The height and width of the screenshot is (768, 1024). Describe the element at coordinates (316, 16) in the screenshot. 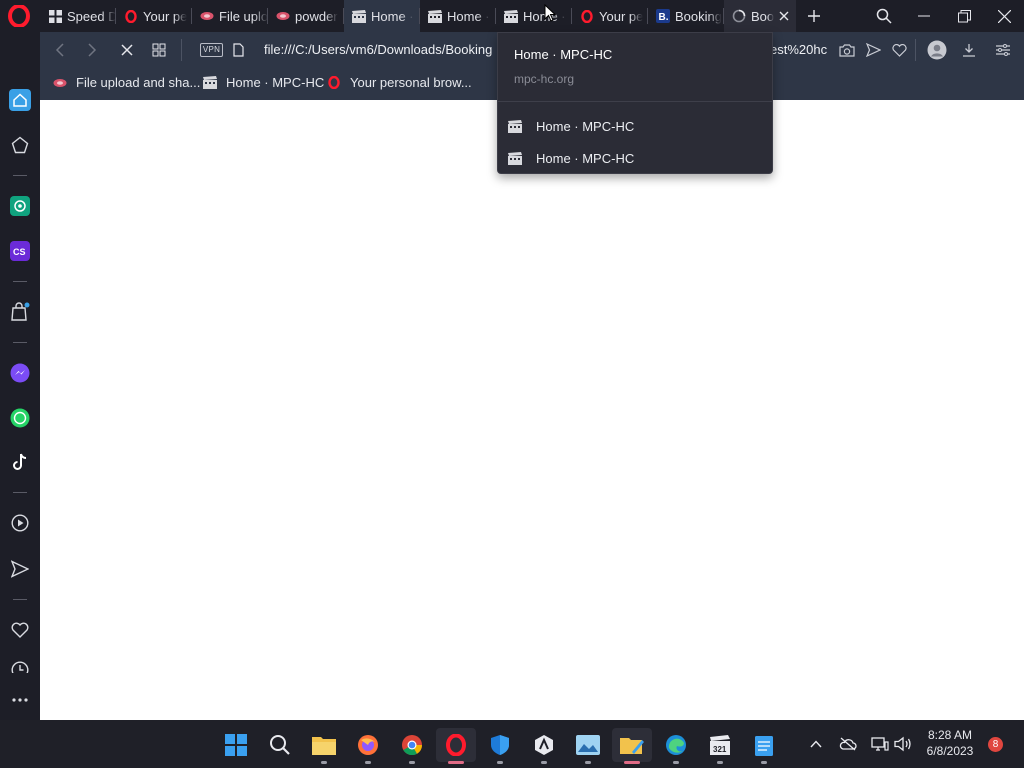

I see `tab-title: powder` at that location.